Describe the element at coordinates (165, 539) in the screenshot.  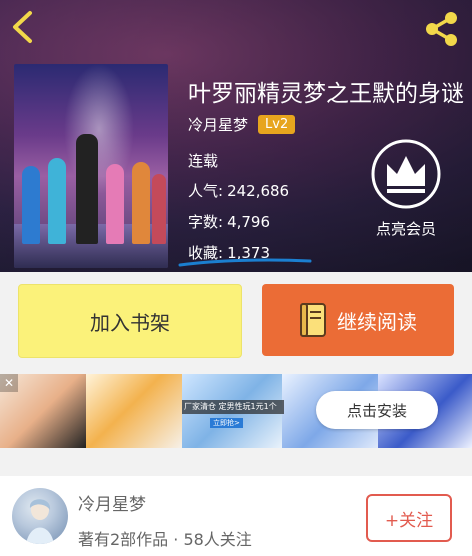
I see `author-card-stats: 著有2部作品 · 58人关注` at that location.